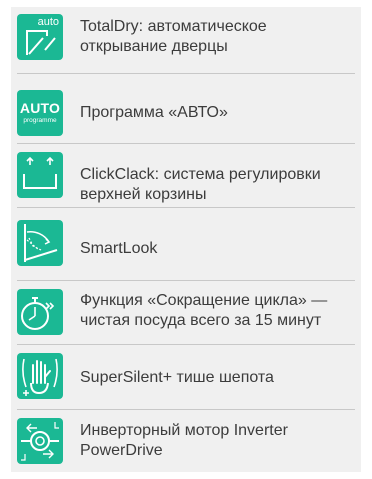 This screenshot has width=372, height=479. I want to click on smartlook-projection-icon, so click(40, 243).